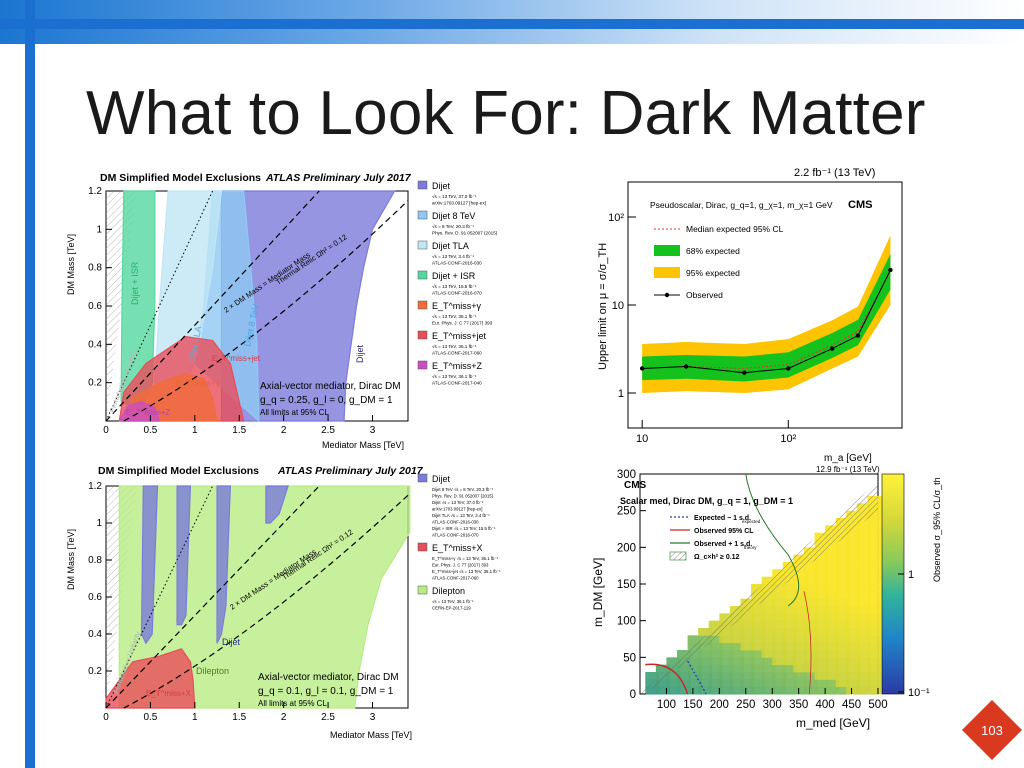  I want to click on x-tick-label: 250, so click(745, 705).